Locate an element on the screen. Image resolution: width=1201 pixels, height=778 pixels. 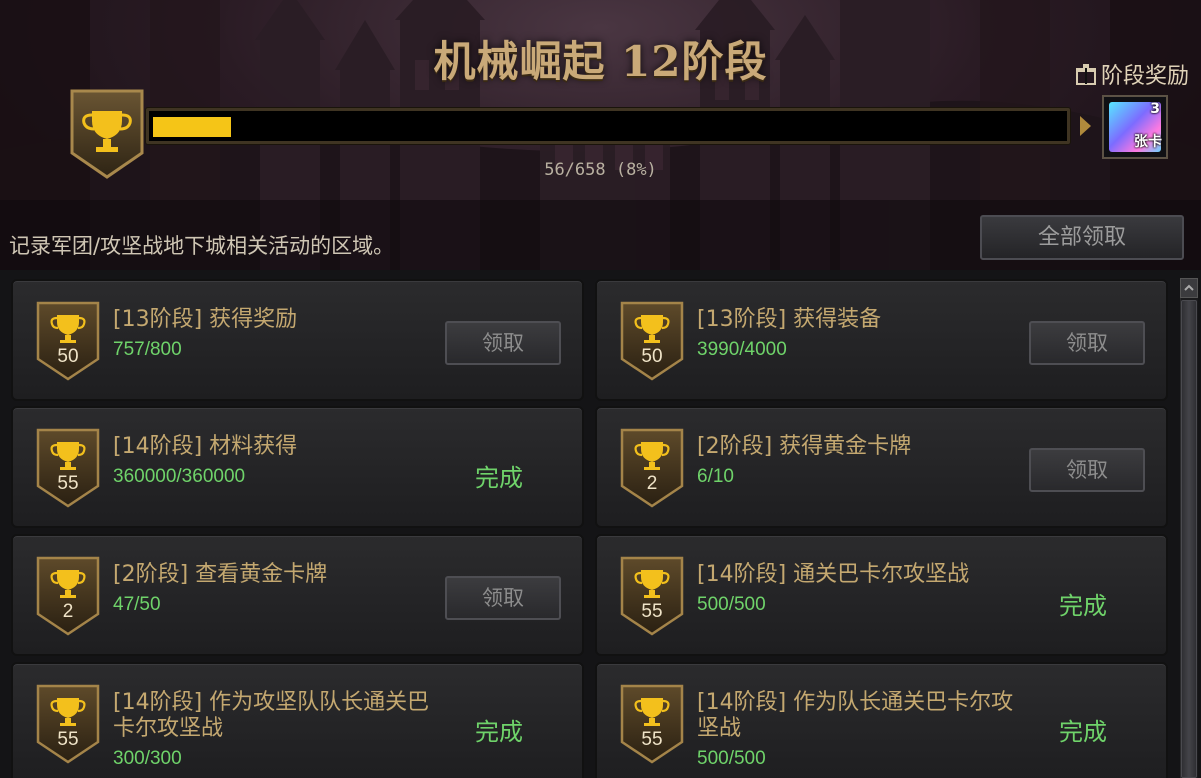
mission-title: [13阶段] 获得奖励 is located at coordinates (205, 319).